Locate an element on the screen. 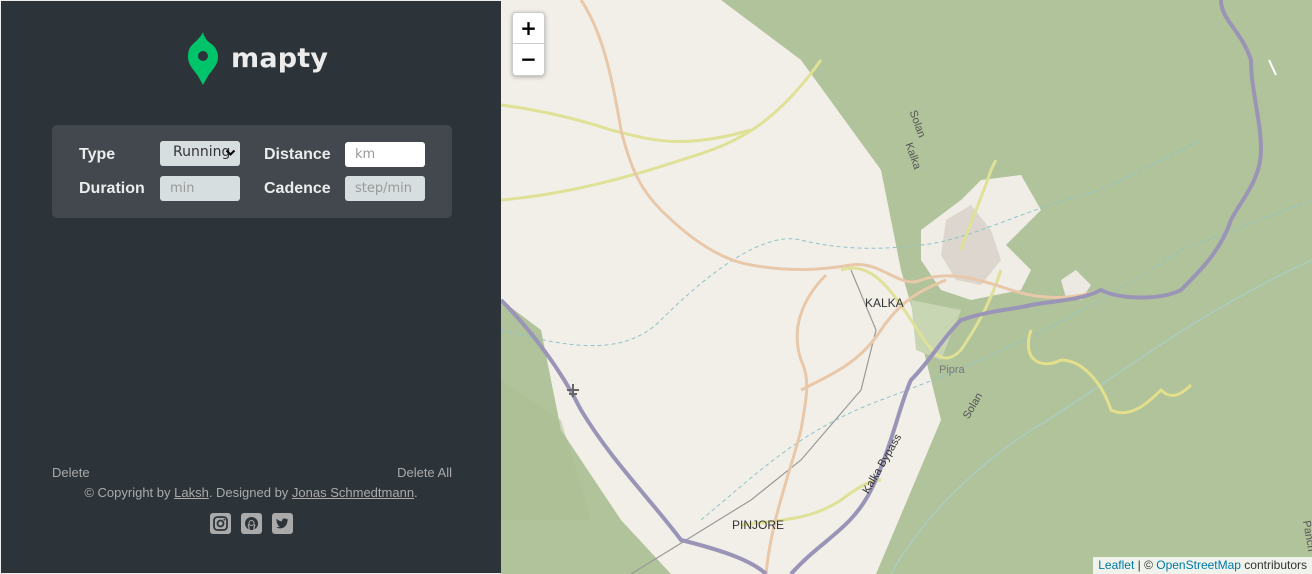 The image size is (1312, 574). type-select: Running is located at coordinates (200, 153).